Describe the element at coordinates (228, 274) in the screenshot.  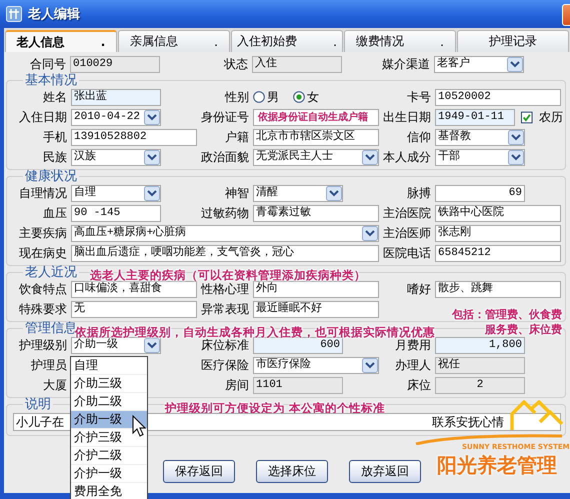
I see `annotation-text: 选老人主要的疾病（可以在资料管理添加疾病种类）` at that location.